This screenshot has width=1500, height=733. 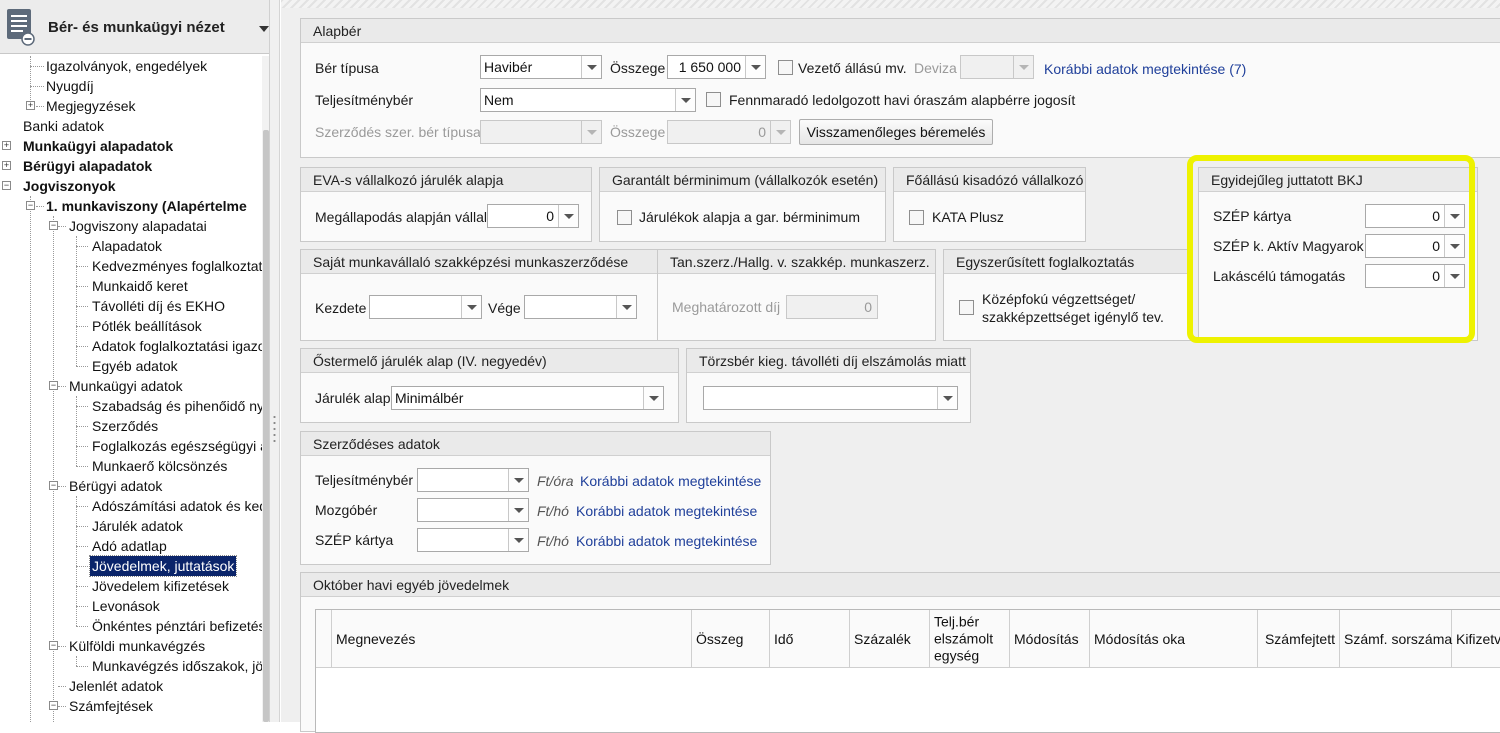 I want to click on column-header: Módosítás, so click(x=1050, y=639).